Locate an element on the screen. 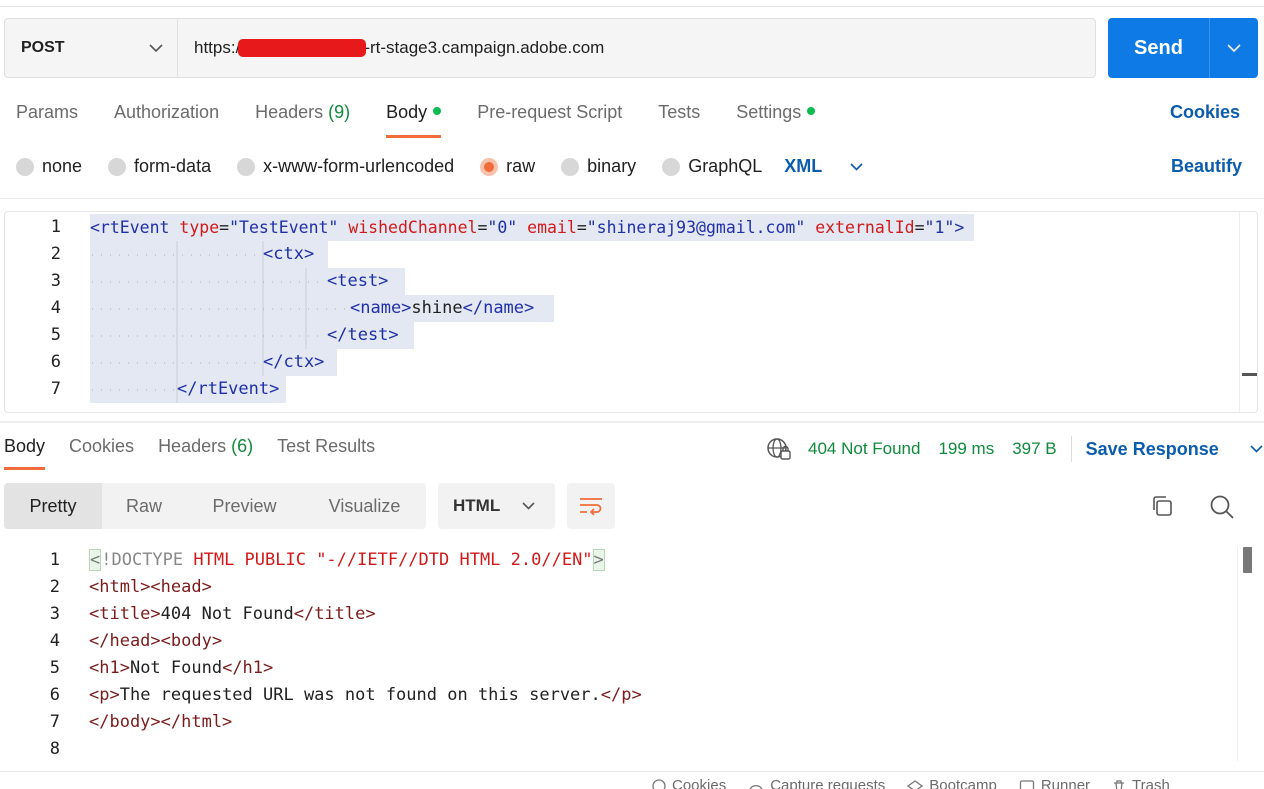  wrap-lines-icon is located at coordinates (591, 507).